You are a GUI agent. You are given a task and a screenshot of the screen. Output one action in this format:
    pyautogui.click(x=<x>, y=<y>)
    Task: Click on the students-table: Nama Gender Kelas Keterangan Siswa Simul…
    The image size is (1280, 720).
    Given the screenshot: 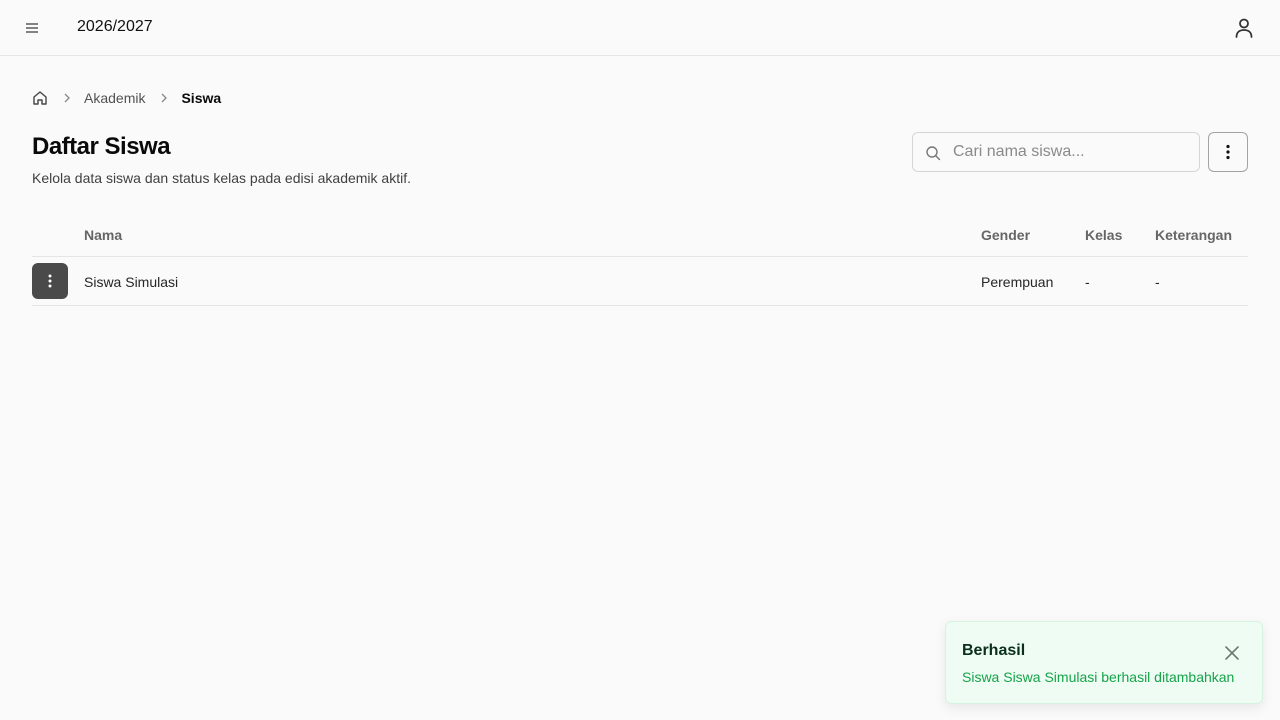 What is the action you would take?
    pyautogui.click(x=640, y=259)
    